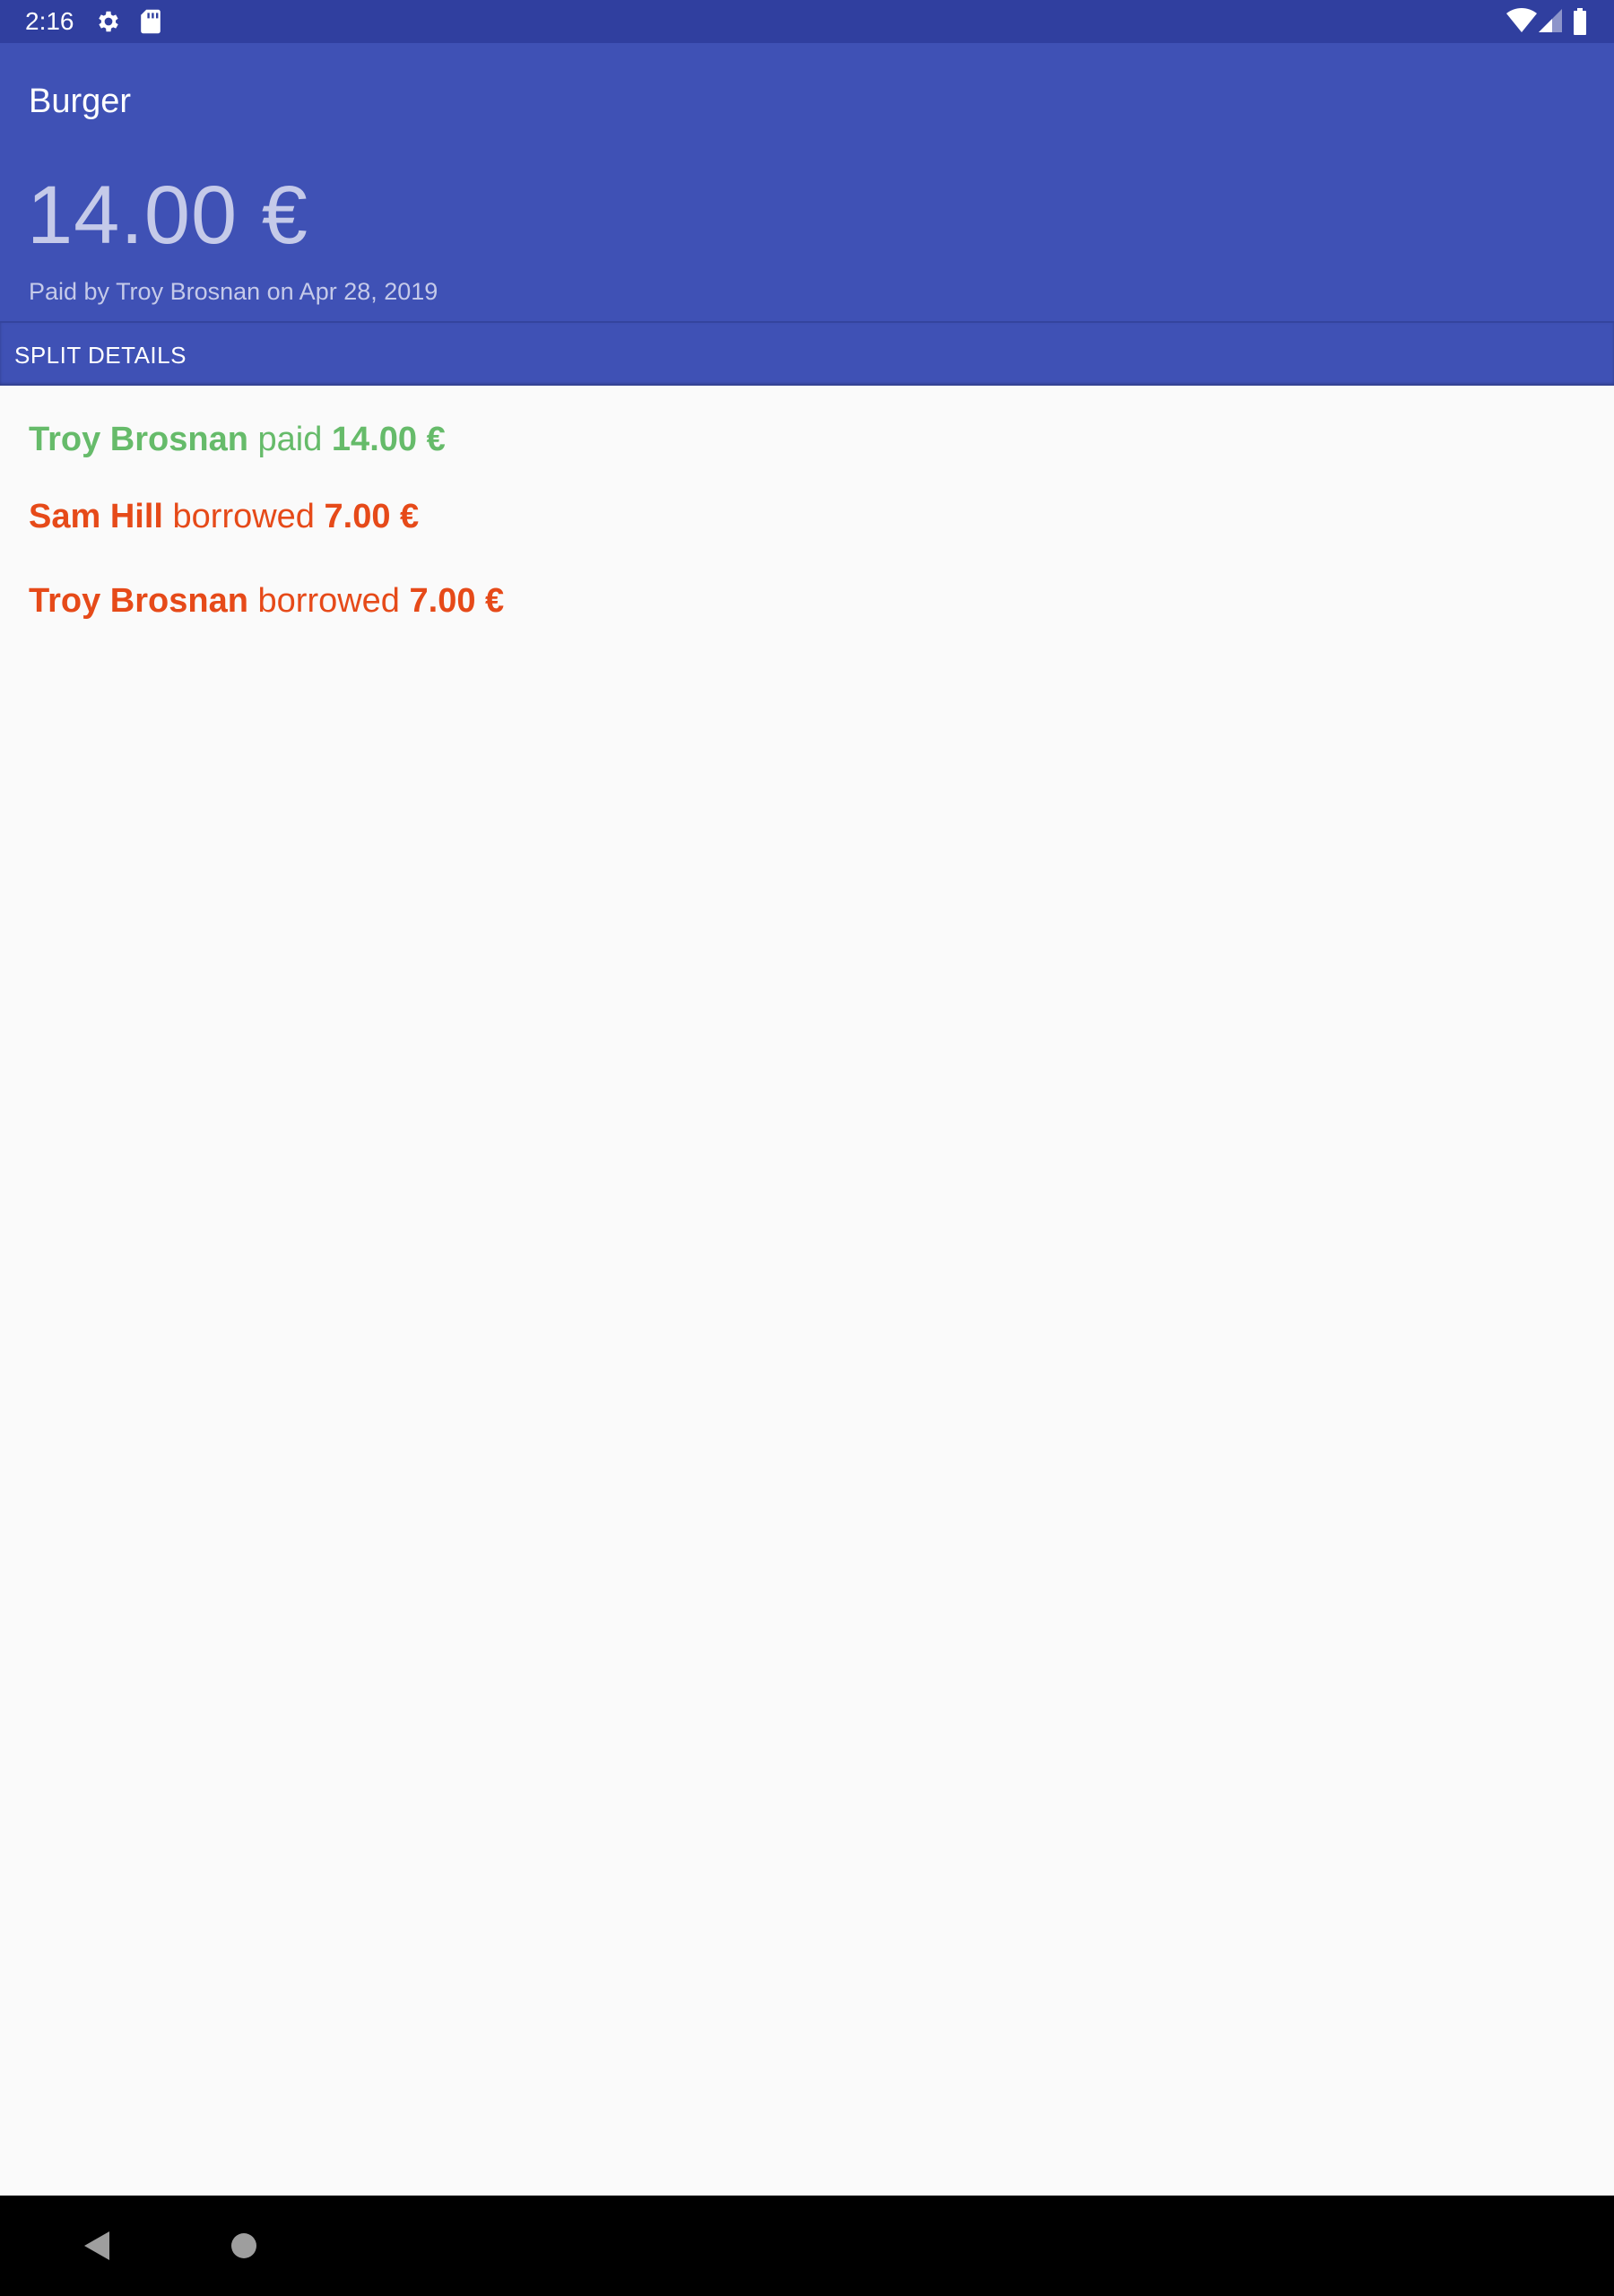  Describe the element at coordinates (388, 439) in the screenshot. I see `split-amount: 14.00 €` at that location.